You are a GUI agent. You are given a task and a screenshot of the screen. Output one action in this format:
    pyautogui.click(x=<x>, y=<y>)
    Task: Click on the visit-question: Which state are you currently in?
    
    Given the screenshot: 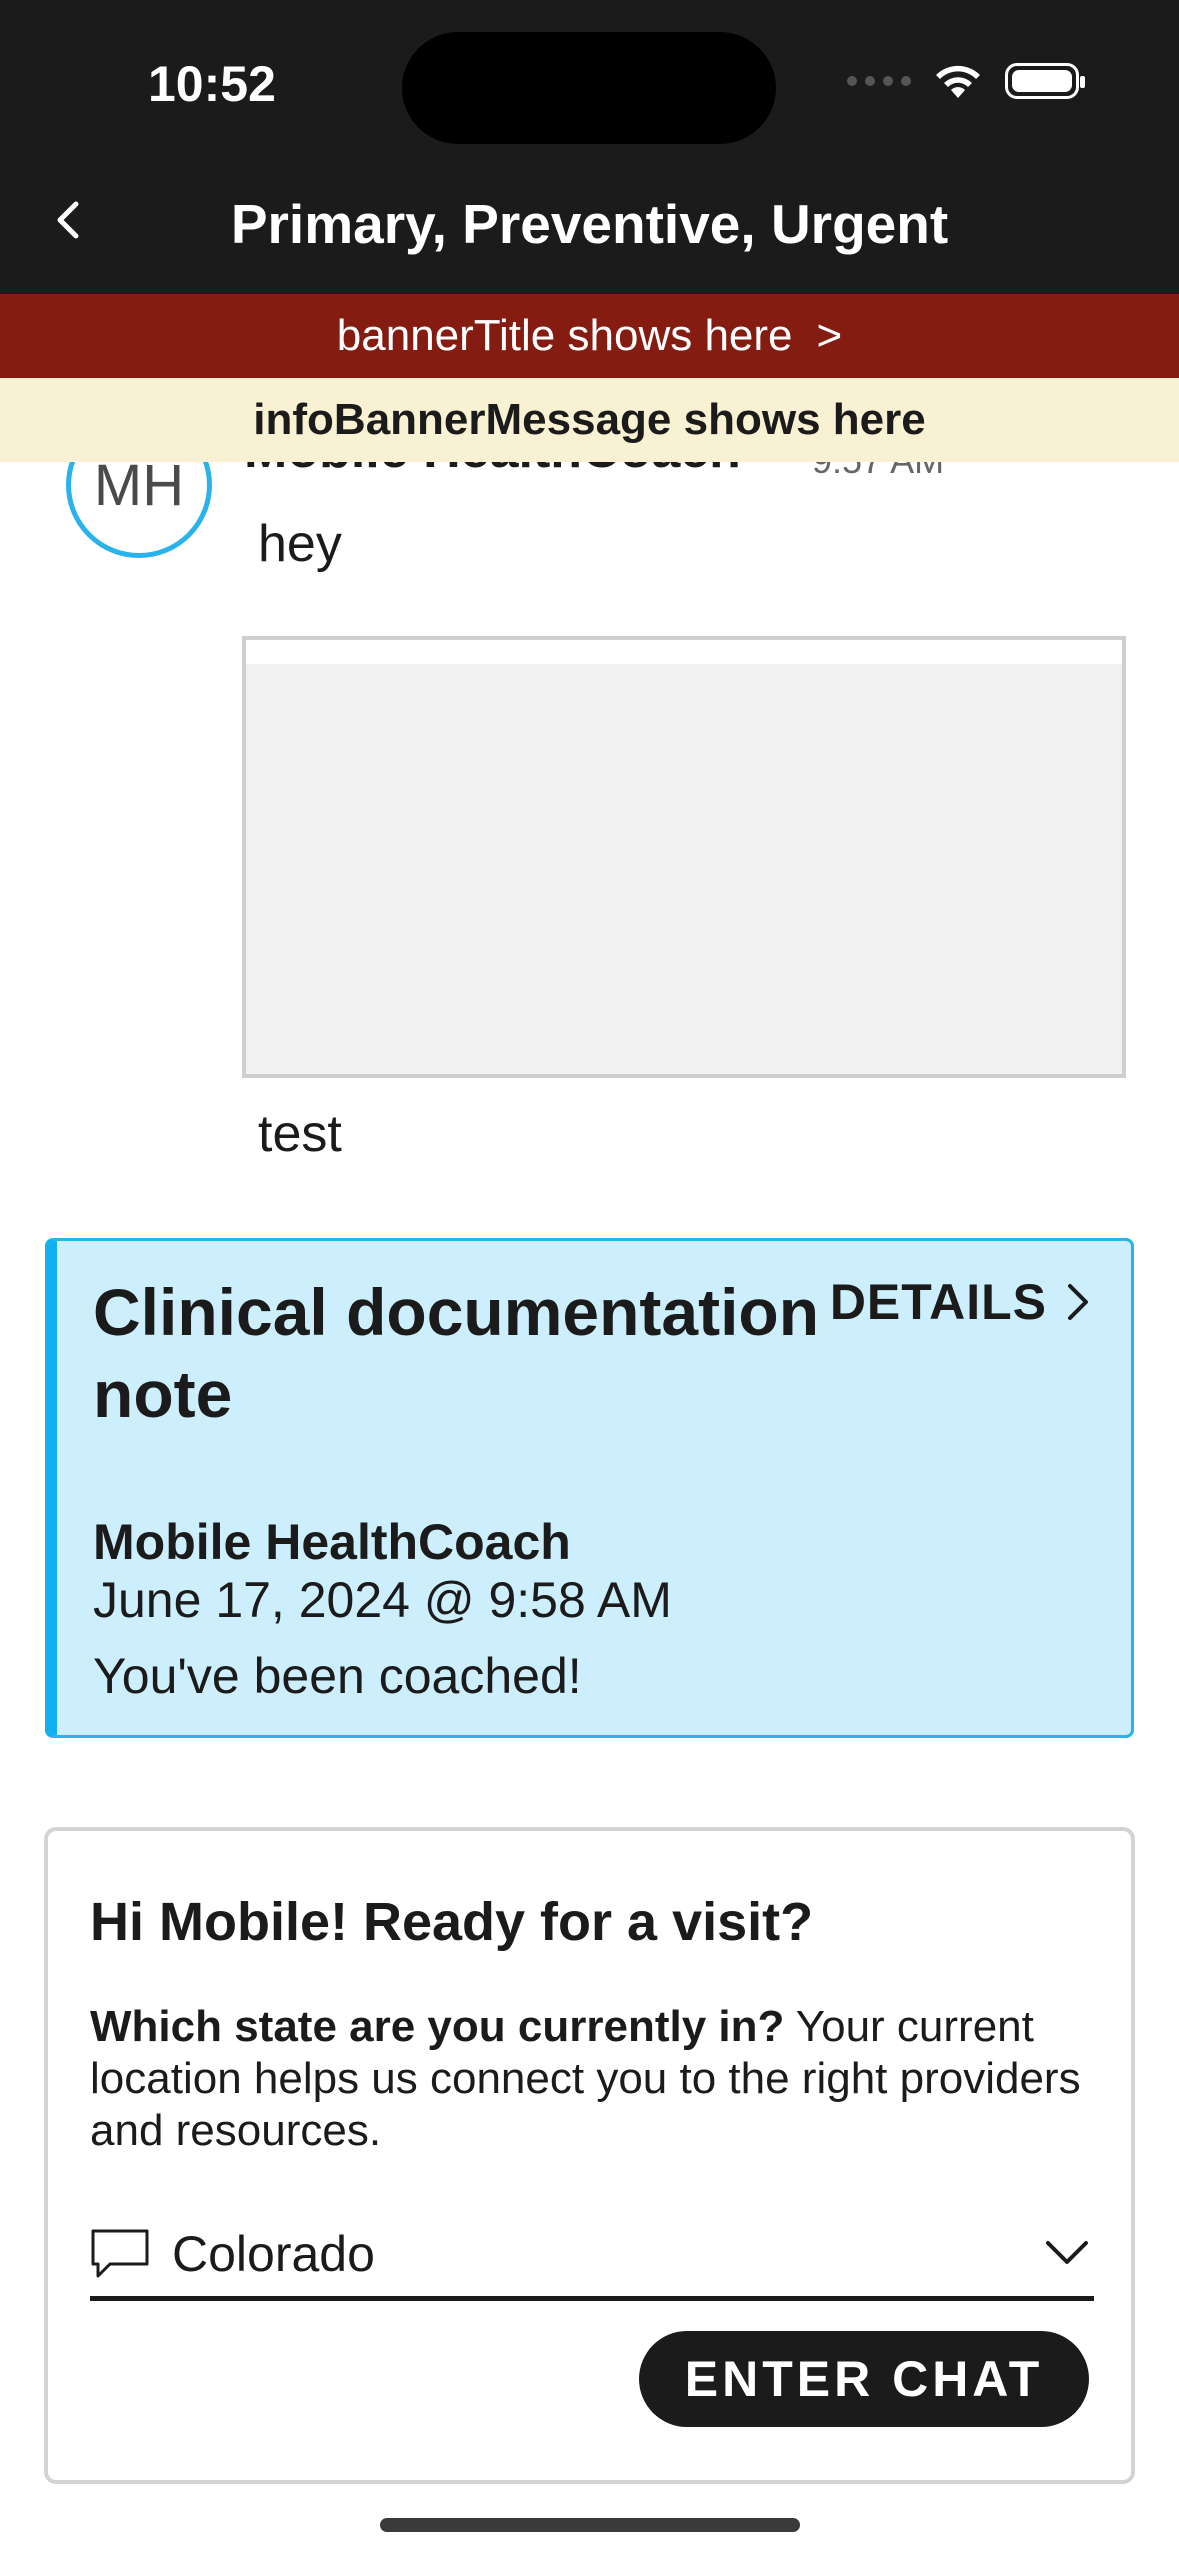 What is the action you would take?
    pyautogui.click(x=437, y=2026)
    